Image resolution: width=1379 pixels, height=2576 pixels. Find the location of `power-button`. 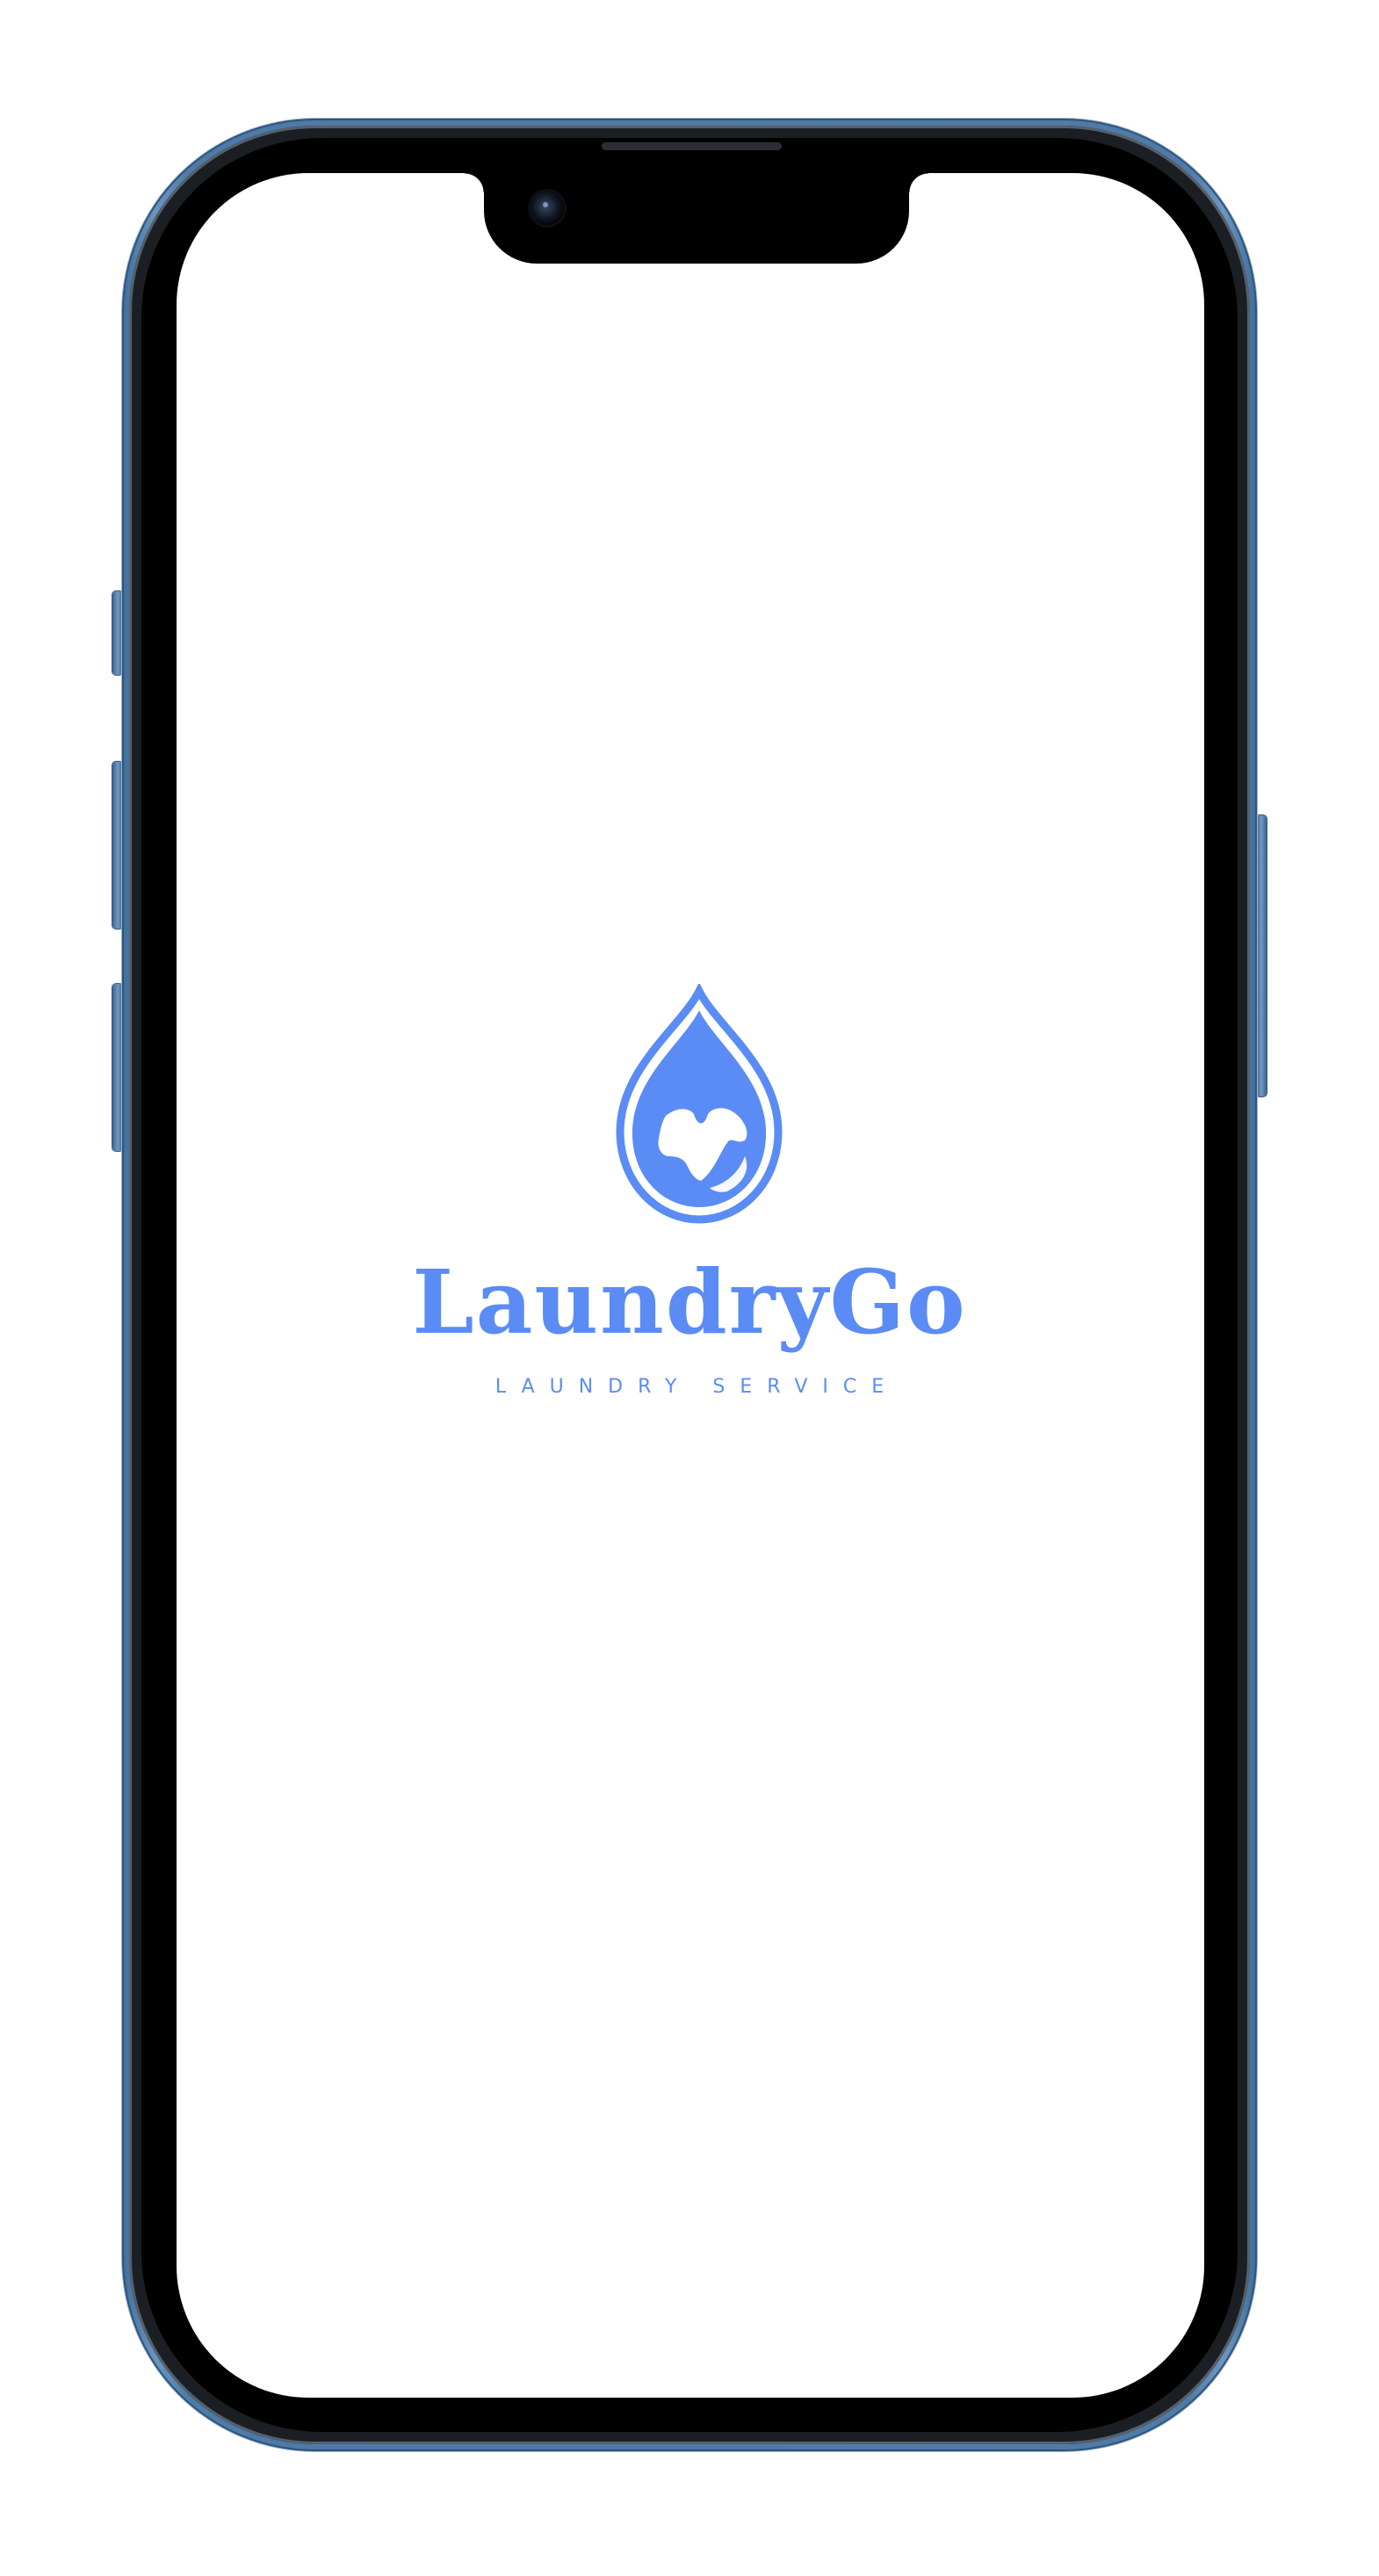

power-button is located at coordinates (1262, 955).